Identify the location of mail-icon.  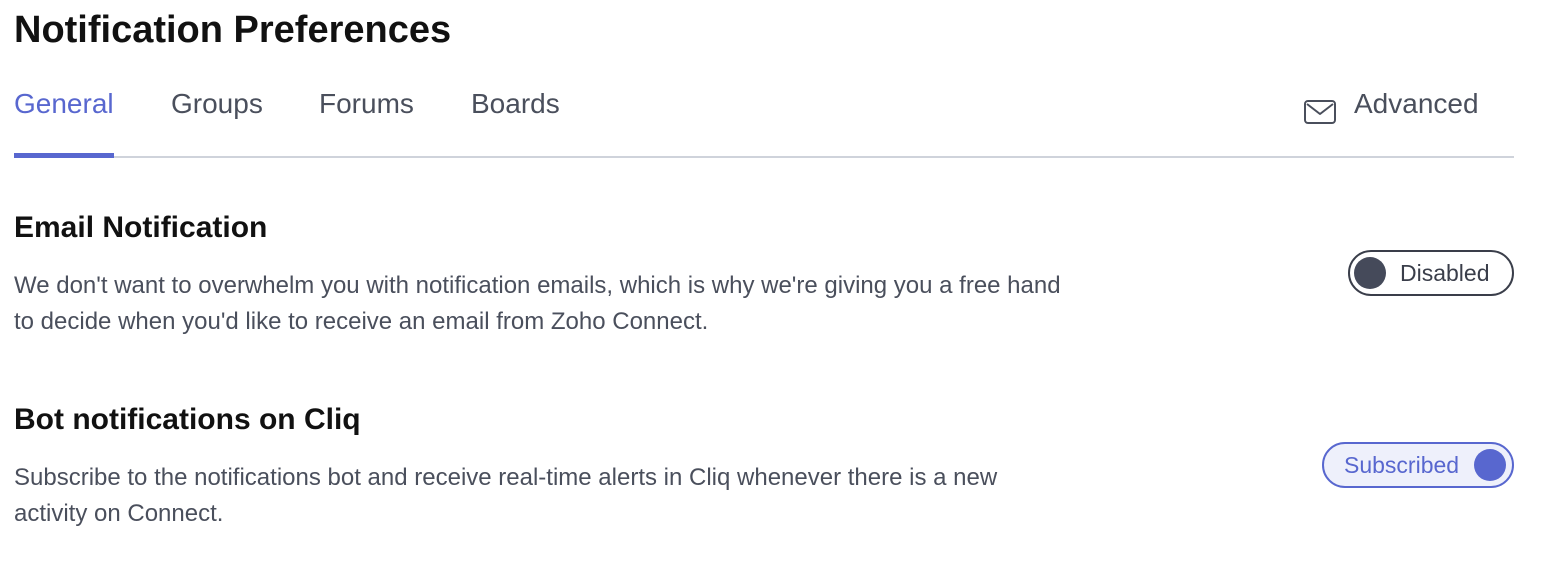
(1320, 107).